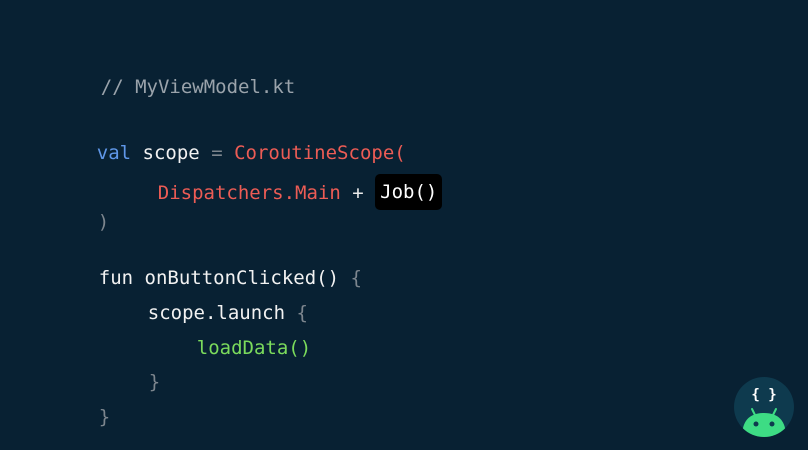 The width and height of the screenshot is (808, 450). What do you see at coordinates (154, 382) in the screenshot?
I see `launch-close-brace: }` at bounding box center [154, 382].